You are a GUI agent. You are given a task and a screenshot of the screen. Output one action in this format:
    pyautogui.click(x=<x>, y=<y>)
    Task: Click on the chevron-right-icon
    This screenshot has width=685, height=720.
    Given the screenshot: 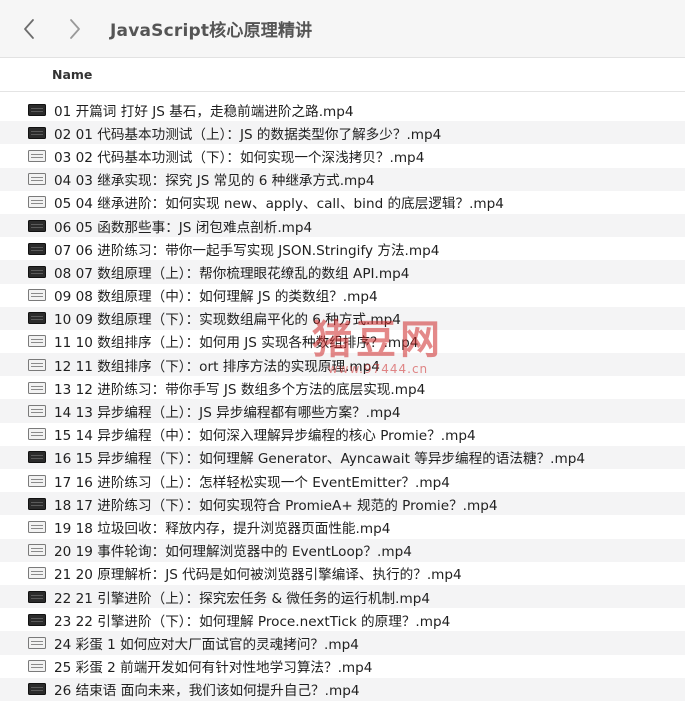 What is the action you would take?
    pyautogui.click(x=75, y=28)
    